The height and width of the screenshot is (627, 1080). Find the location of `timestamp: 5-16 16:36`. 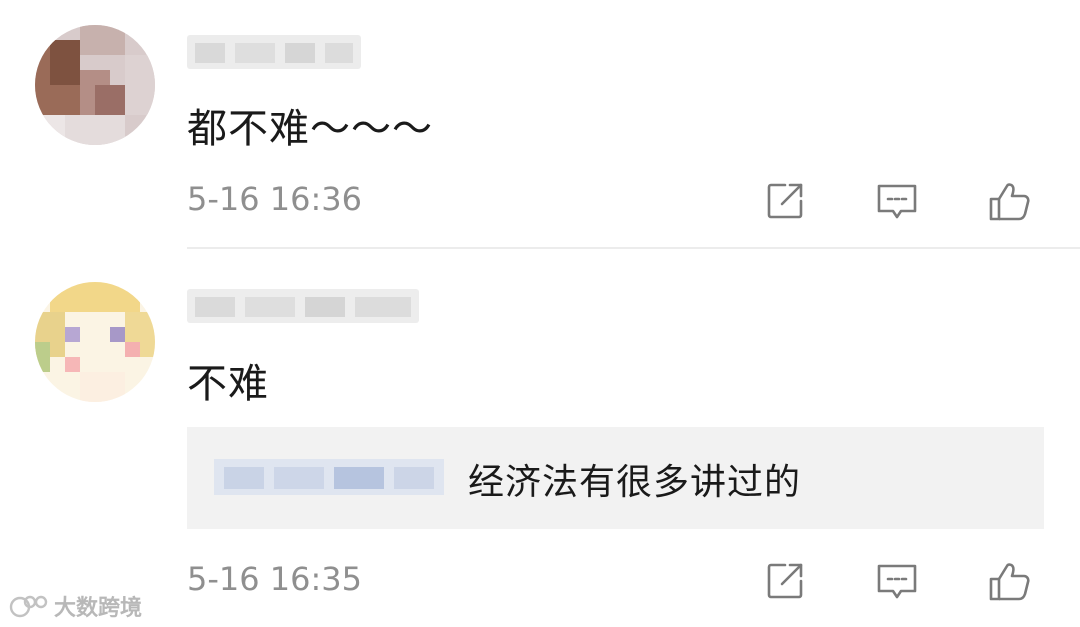

timestamp: 5-16 16:36 is located at coordinates (275, 199).